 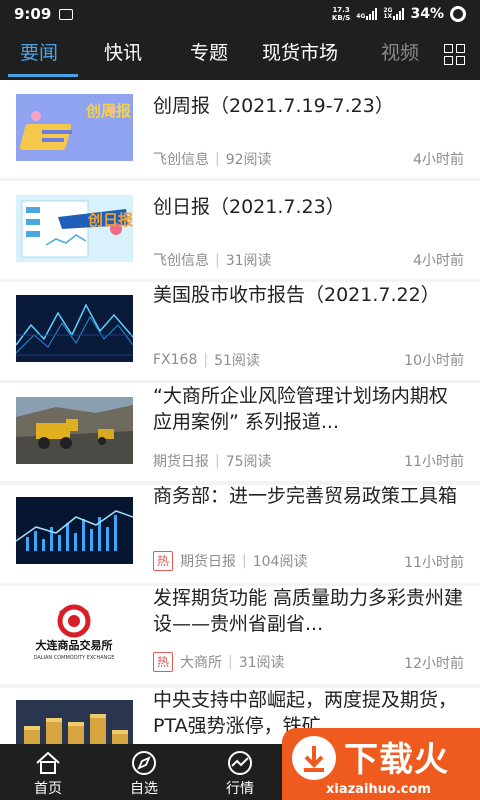 What do you see at coordinates (434, 664) in the screenshot?
I see `news-time: 12小时前` at bounding box center [434, 664].